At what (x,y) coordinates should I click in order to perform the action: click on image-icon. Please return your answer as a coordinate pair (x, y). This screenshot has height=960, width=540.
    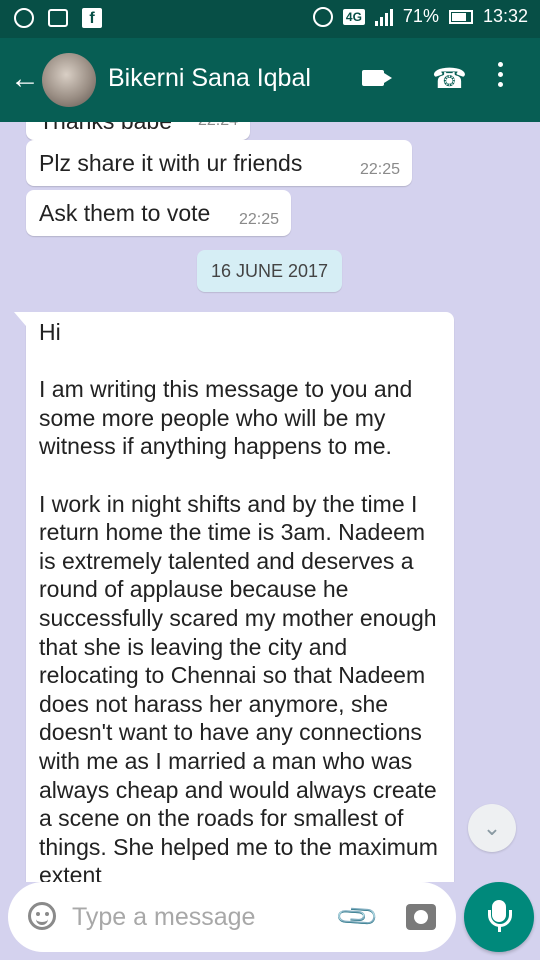
    Looking at the image, I should click on (58, 18).